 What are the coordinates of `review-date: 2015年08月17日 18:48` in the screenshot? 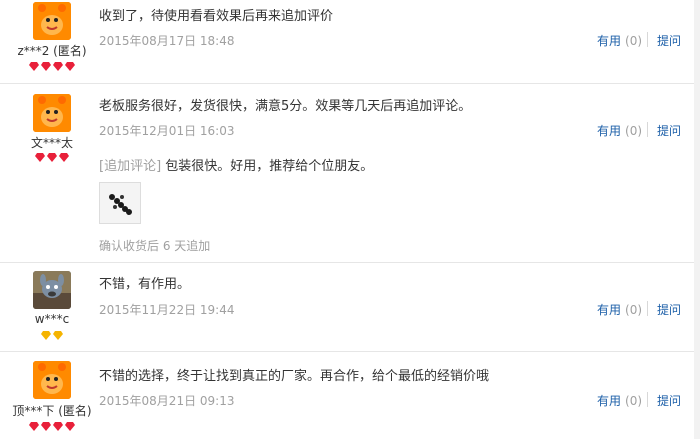 It's located at (167, 41).